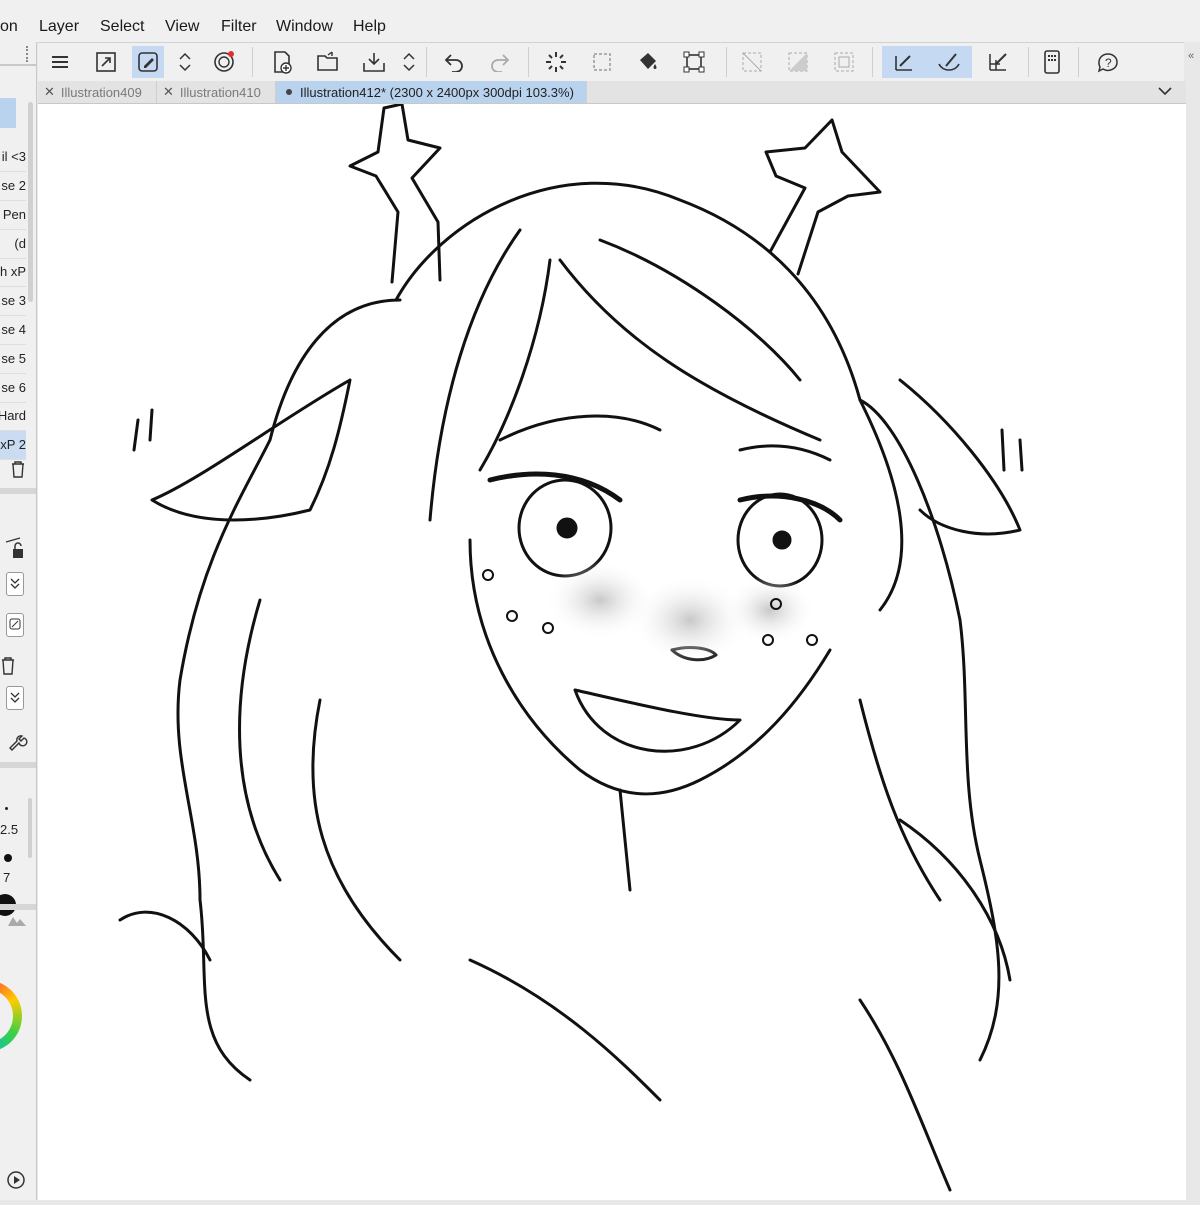  I want to click on border-selection-icon, so click(844, 62).